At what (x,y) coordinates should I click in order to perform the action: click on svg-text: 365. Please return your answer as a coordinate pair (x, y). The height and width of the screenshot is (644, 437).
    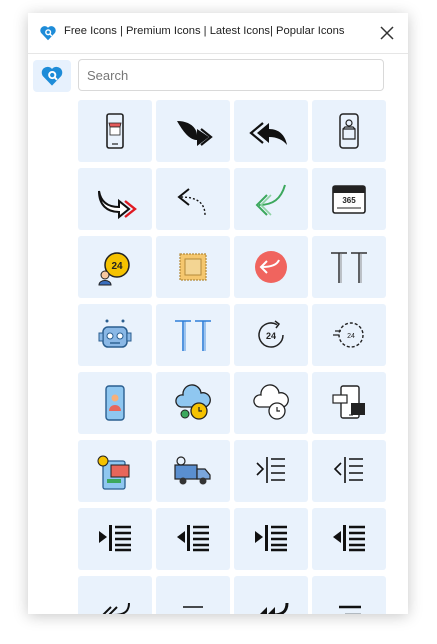
    Looking at the image, I should click on (349, 200).